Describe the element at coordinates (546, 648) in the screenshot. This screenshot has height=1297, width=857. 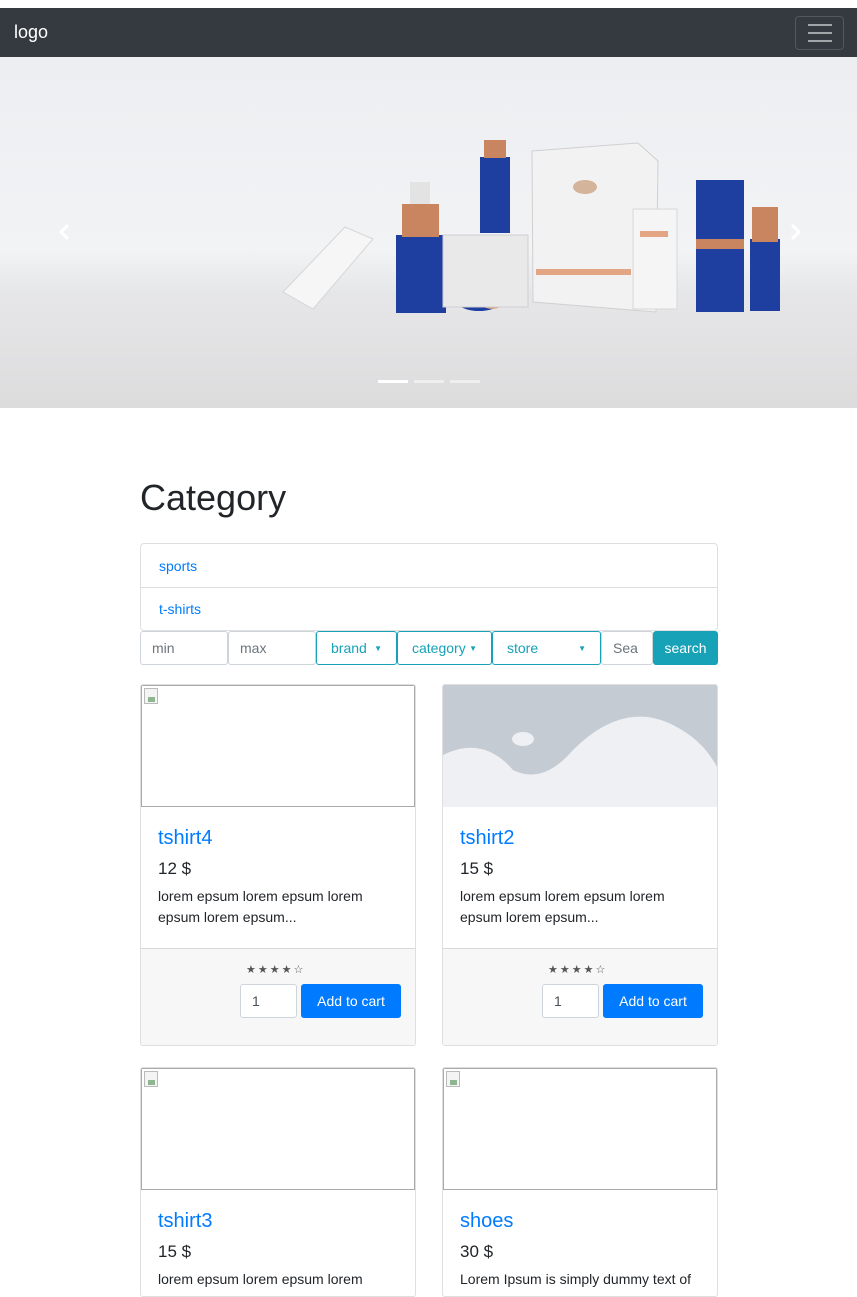
I see `store-select: store ▼` at that location.